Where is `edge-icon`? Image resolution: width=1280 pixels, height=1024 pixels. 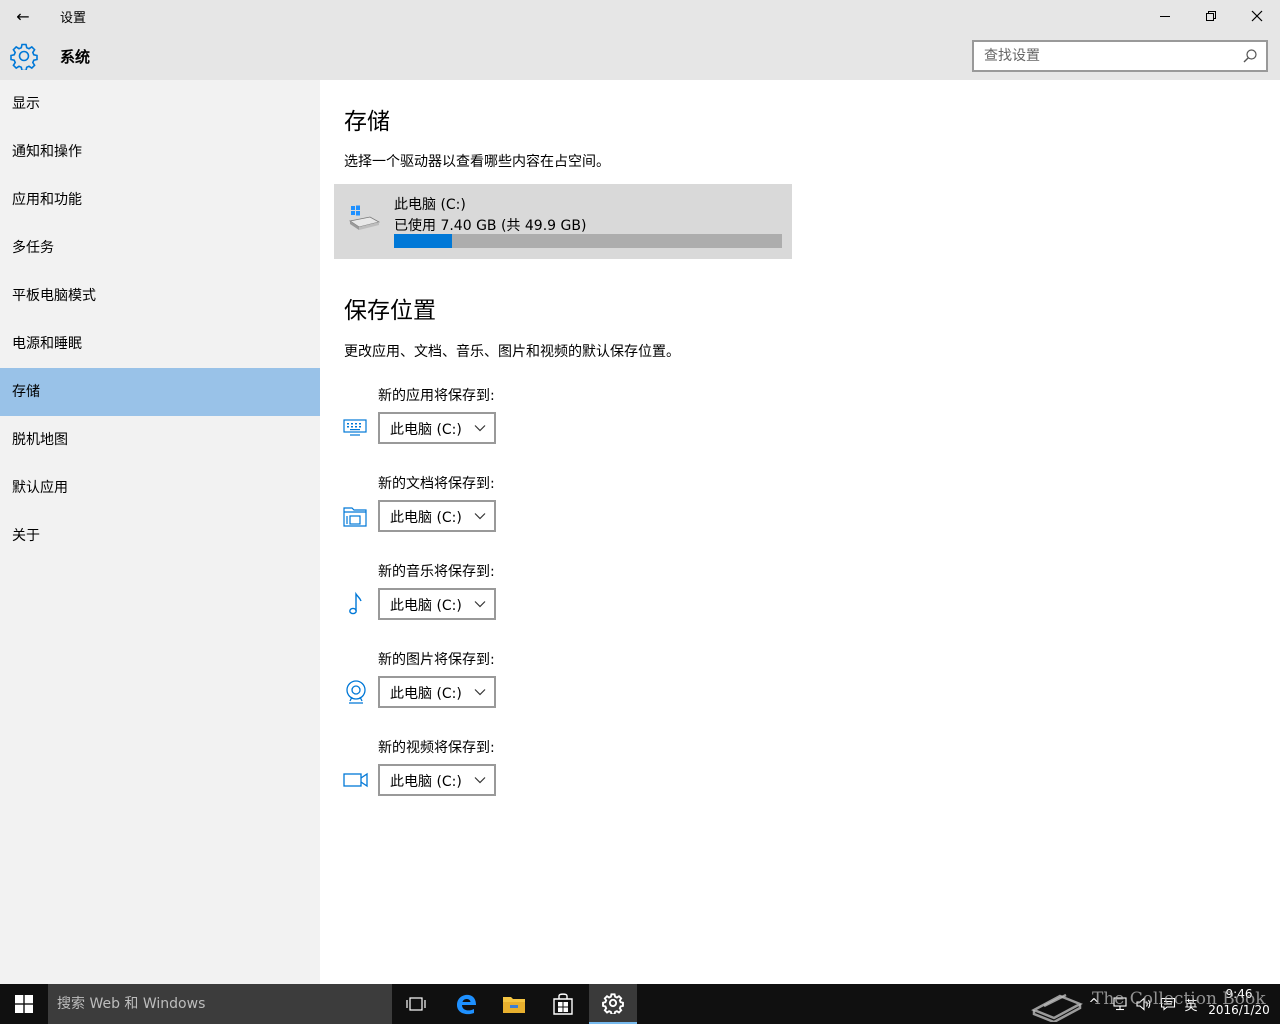 edge-icon is located at coordinates (466, 1004).